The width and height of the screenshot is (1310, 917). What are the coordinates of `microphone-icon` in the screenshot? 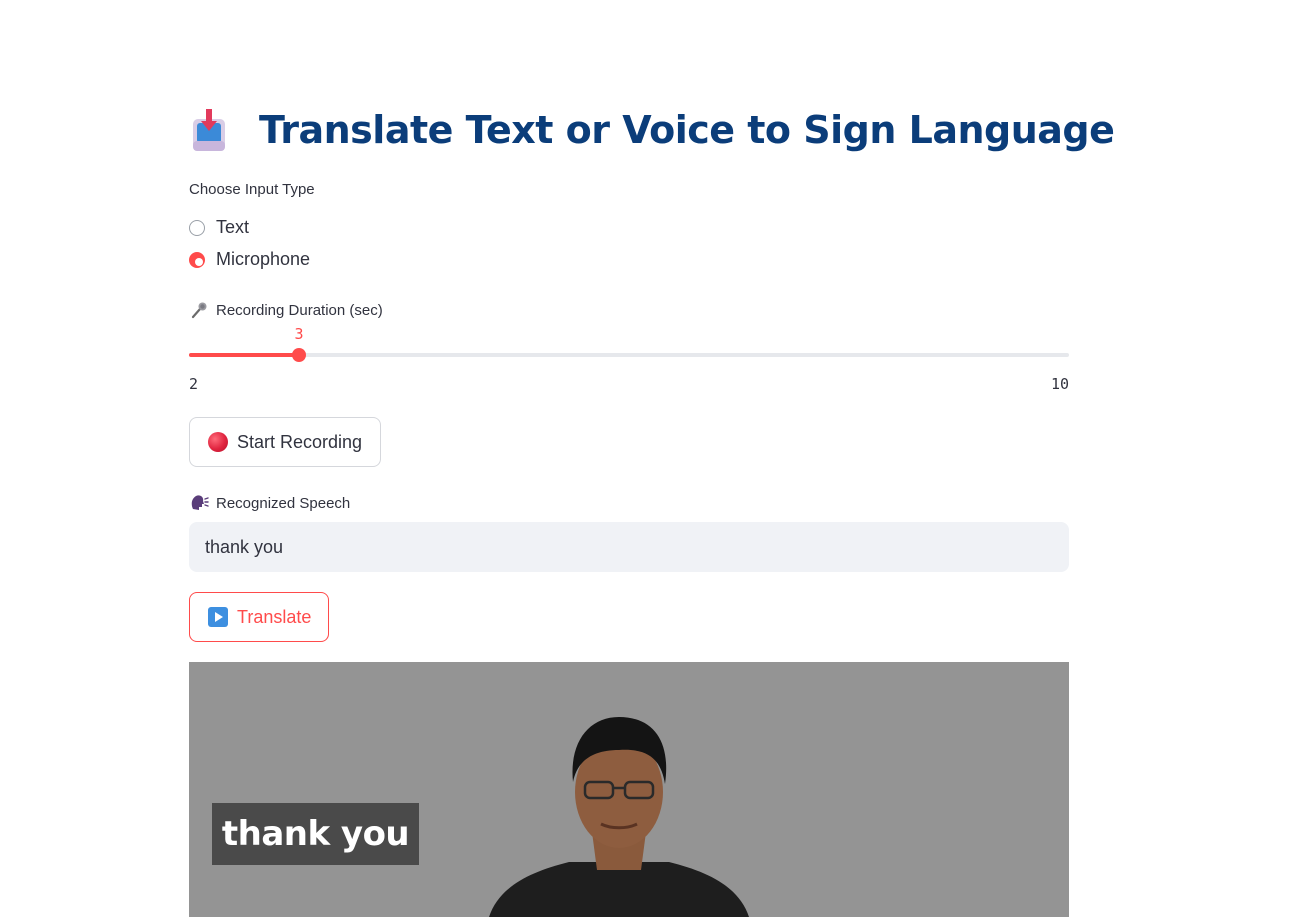 It's located at (199, 310).